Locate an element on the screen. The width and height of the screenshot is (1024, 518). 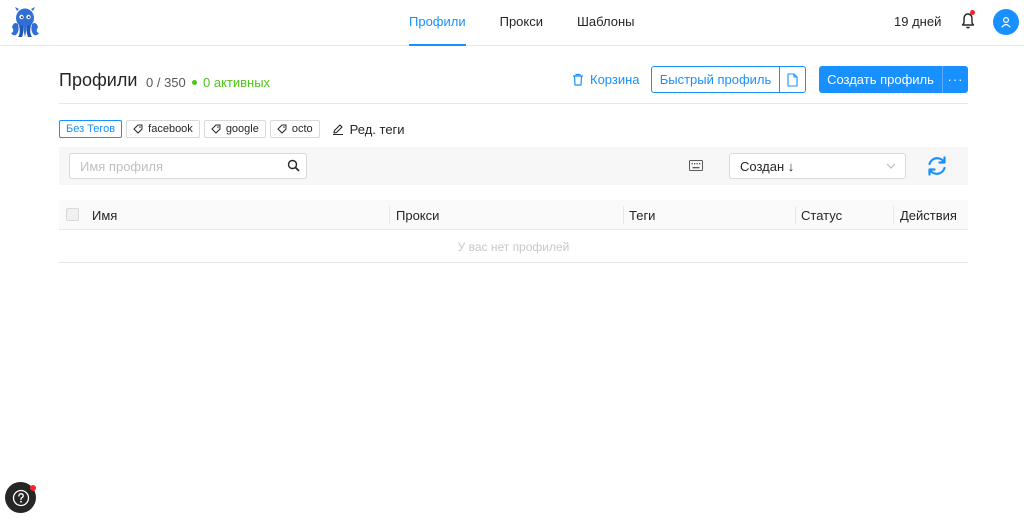
trash-label: Корзина is located at coordinates (615, 79).